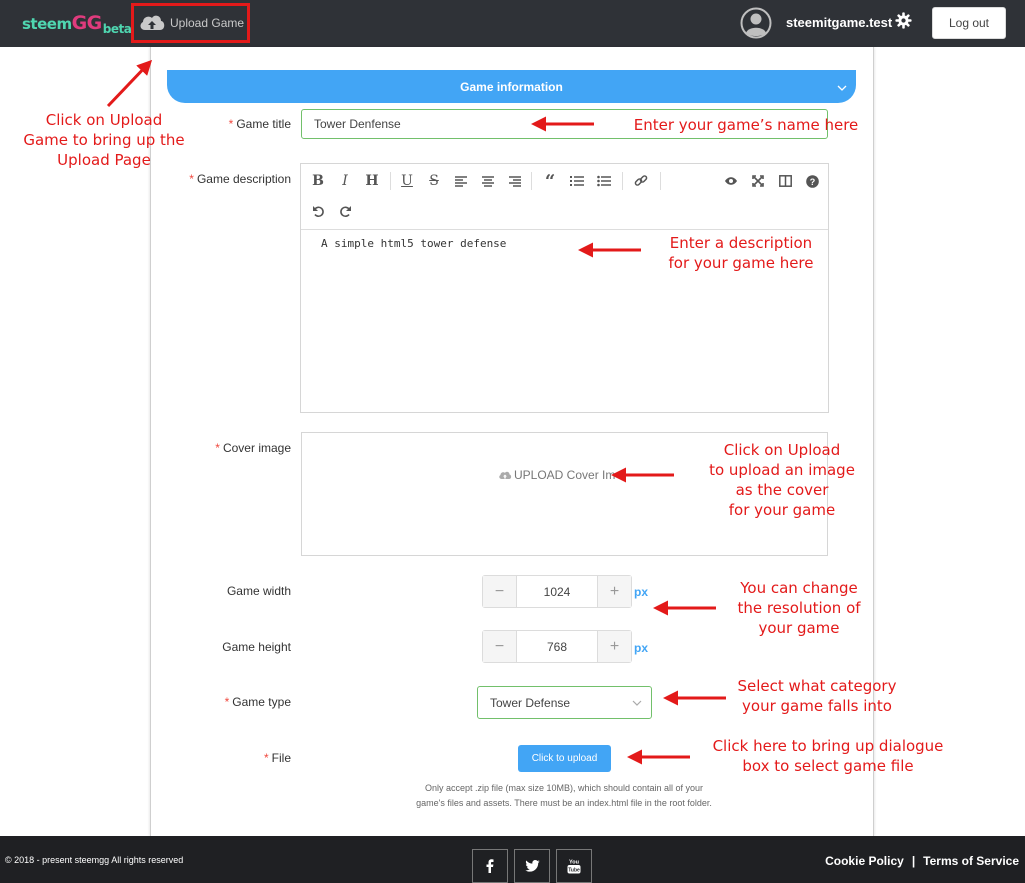 The width and height of the screenshot is (1025, 883). I want to click on strikethrough-icon: S, so click(434, 181).